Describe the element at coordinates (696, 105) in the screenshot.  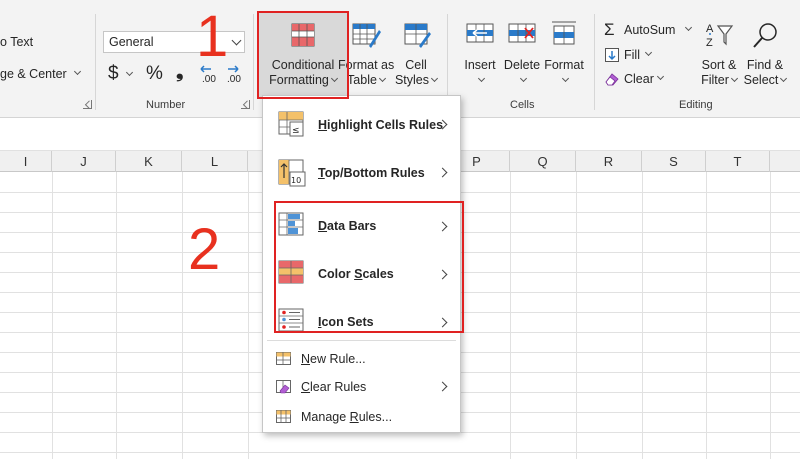
I see `editing-group-label: Editing` at that location.